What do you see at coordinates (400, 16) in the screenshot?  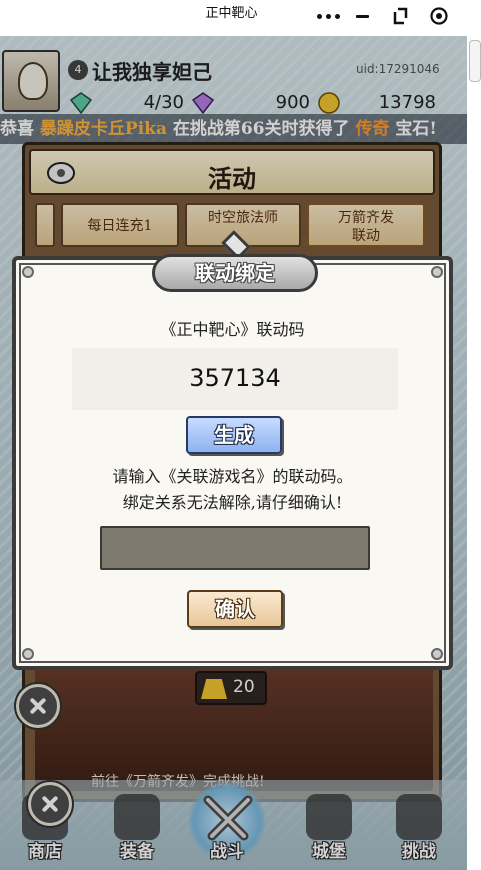 I see `restore-window-icon` at bounding box center [400, 16].